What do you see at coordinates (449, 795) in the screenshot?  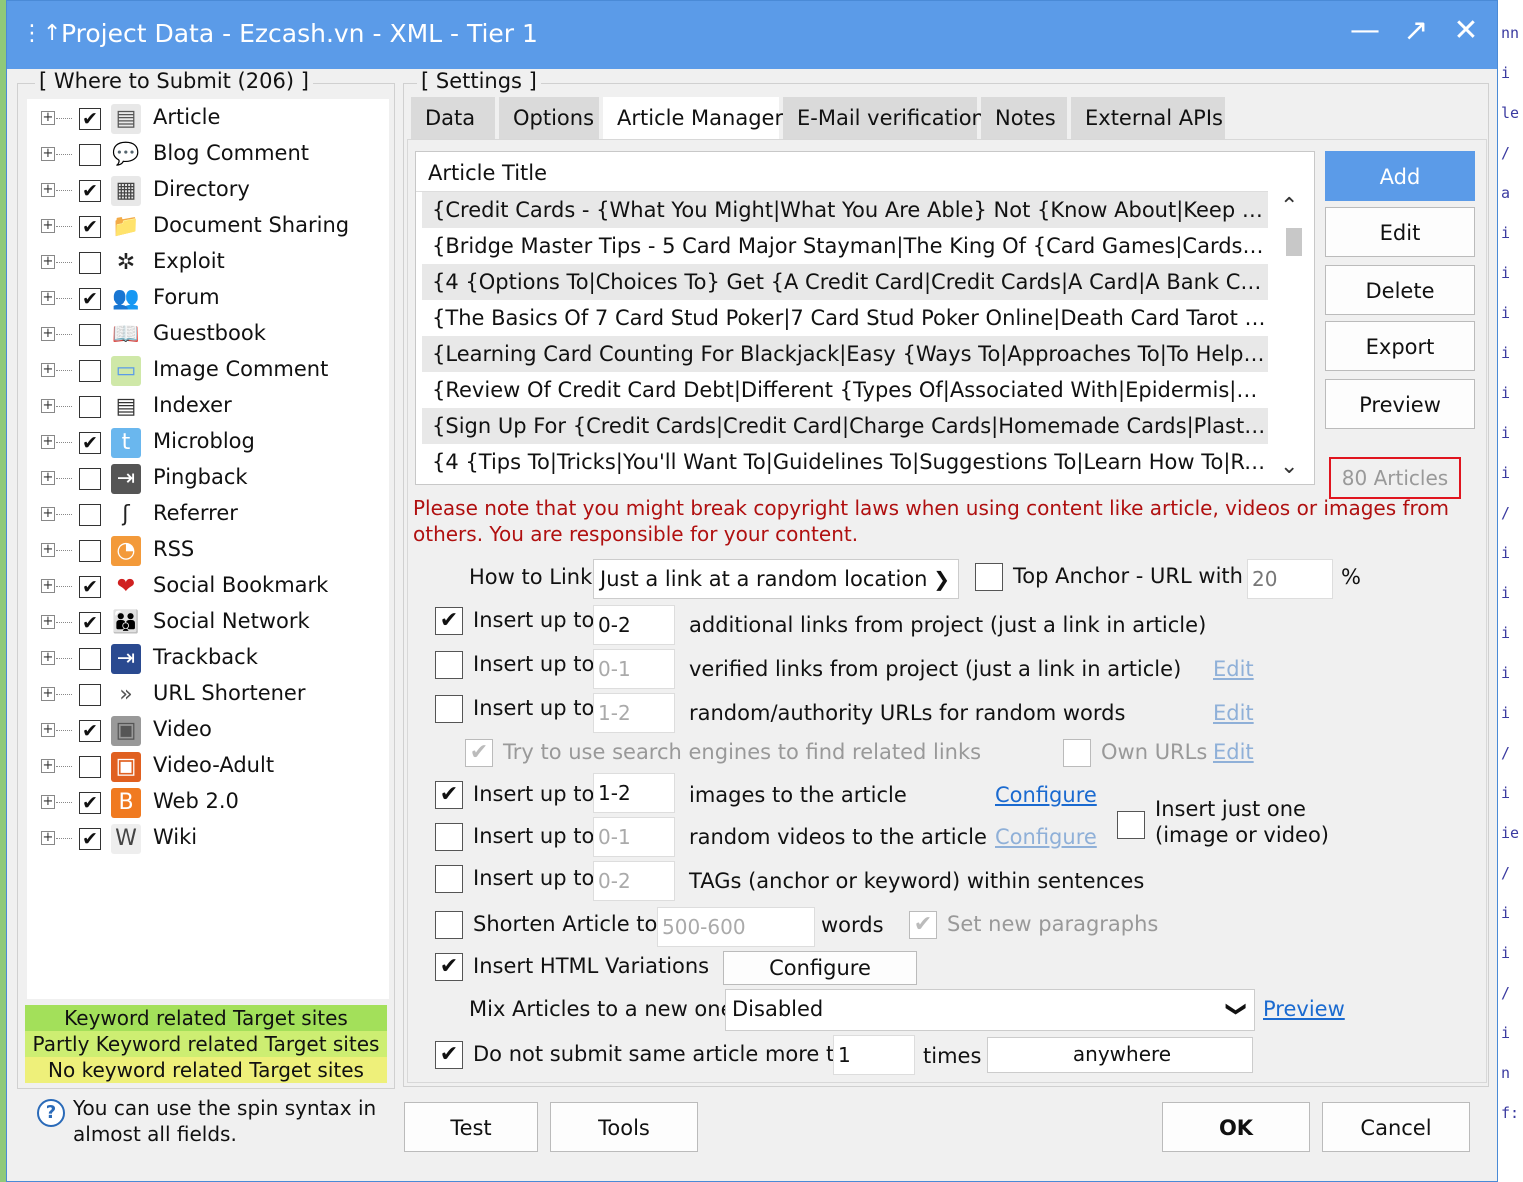 I see `images-checkbox: ✔` at bounding box center [449, 795].